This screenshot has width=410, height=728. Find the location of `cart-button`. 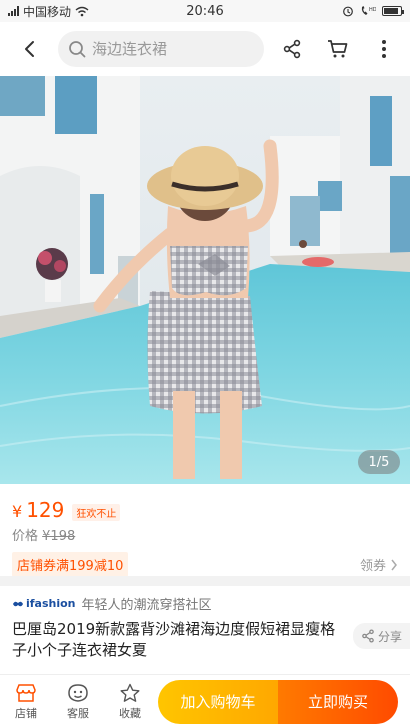

cart-button is located at coordinates (338, 49).